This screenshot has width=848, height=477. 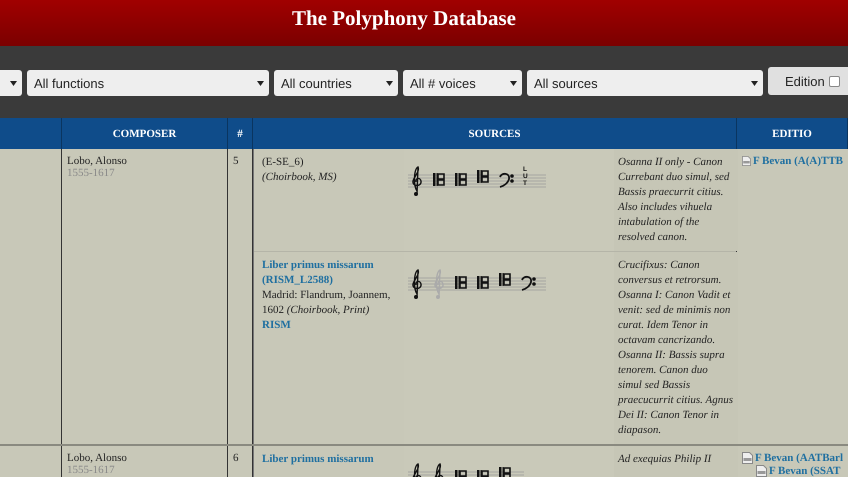 What do you see at coordinates (297, 280) in the screenshot?
I see `source-link: (RISM_L2588)` at bounding box center [297, 280].